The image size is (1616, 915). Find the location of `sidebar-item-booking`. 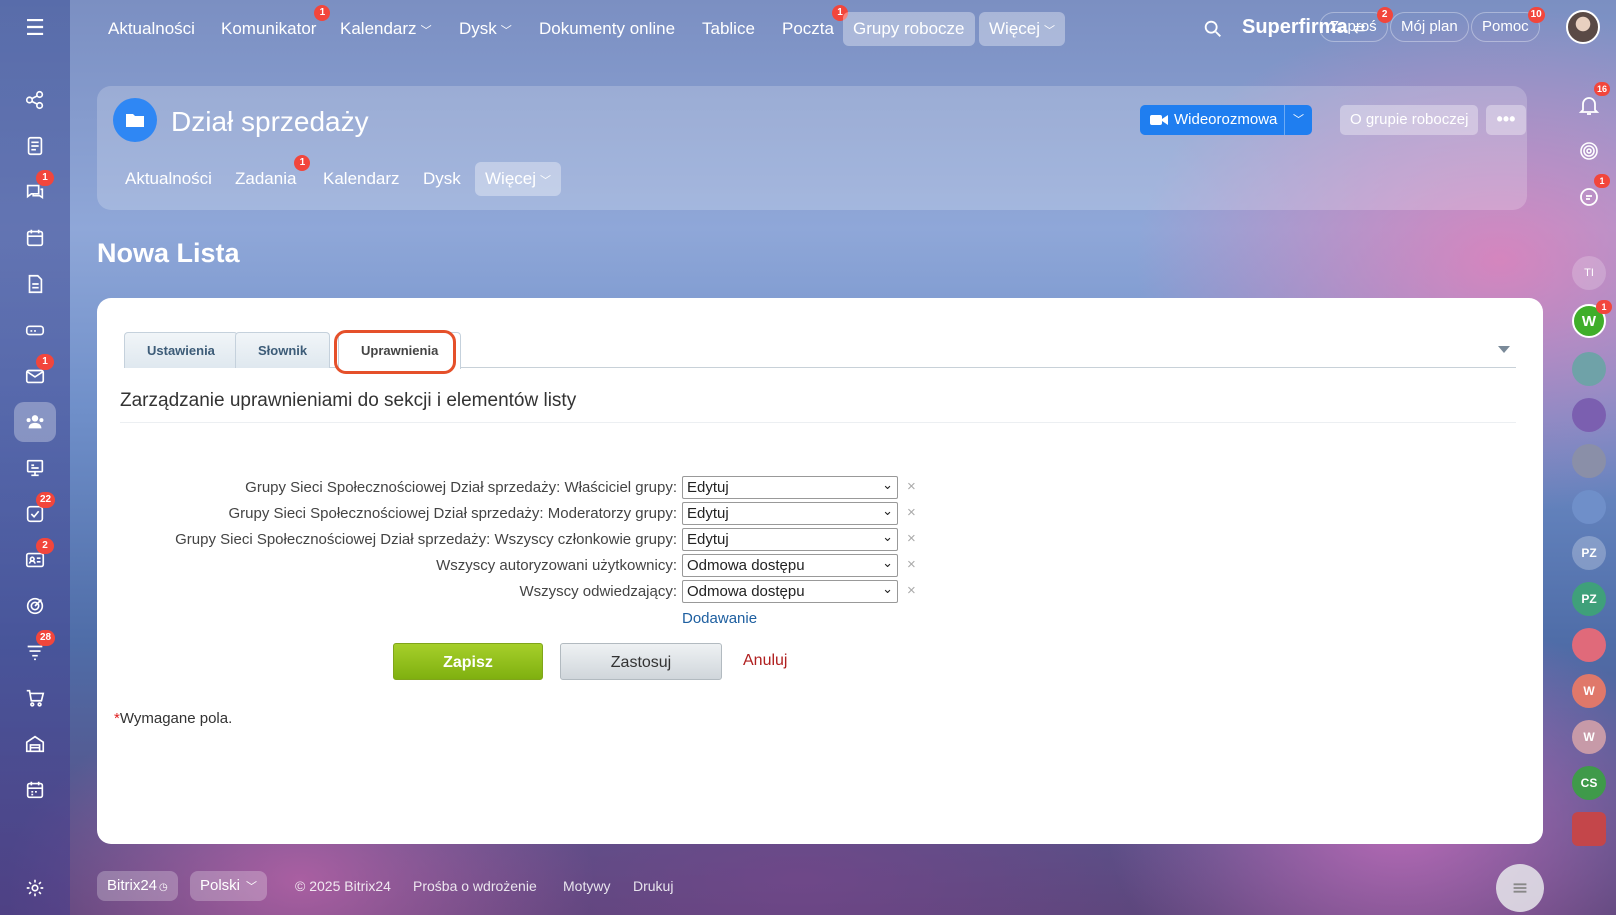

sidebar-item-booking is located at coordinates (35, 790).